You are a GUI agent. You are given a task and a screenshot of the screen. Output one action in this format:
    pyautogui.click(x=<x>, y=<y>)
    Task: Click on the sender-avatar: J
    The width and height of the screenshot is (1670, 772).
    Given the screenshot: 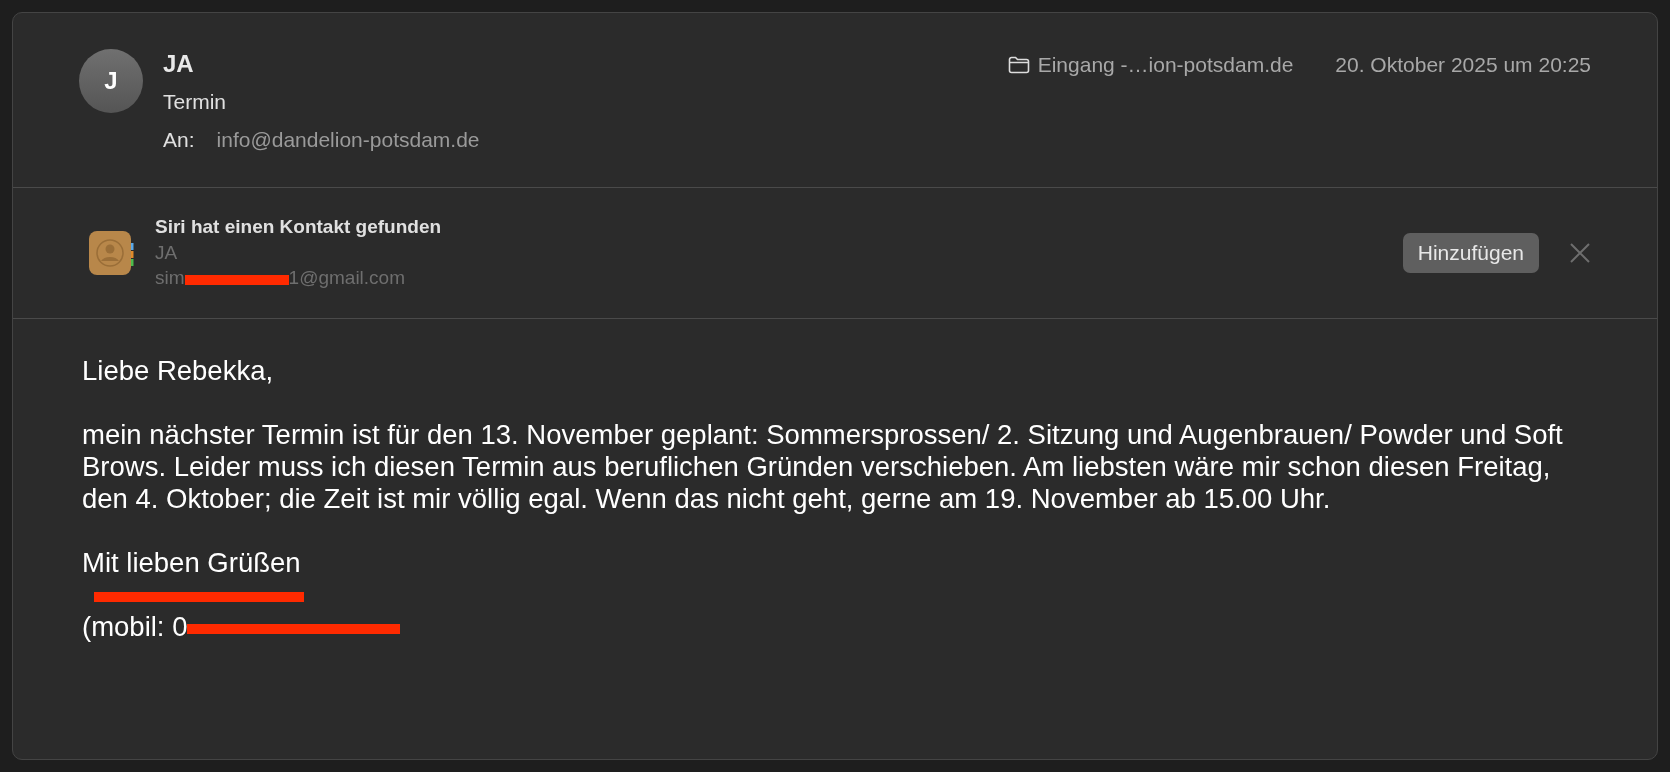 What is the action you would take?
    pyautogui.click(x=111, y=81)
    